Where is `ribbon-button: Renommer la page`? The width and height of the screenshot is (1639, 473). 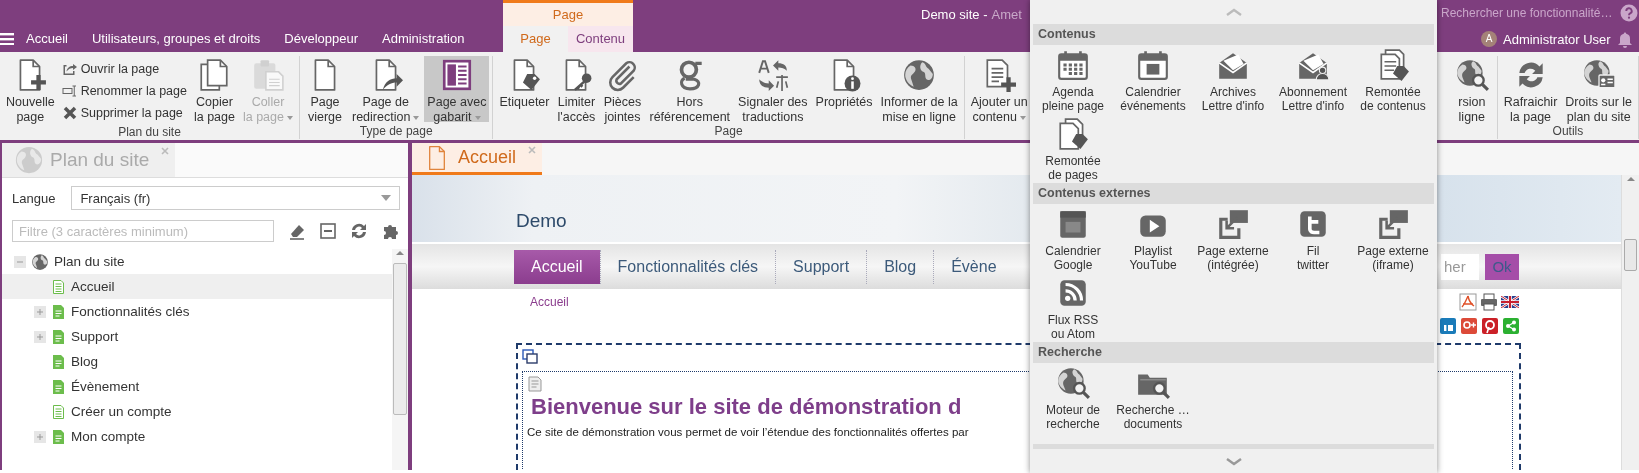
ribbon-button: Renommer la page is located at coordinates (124, 91).